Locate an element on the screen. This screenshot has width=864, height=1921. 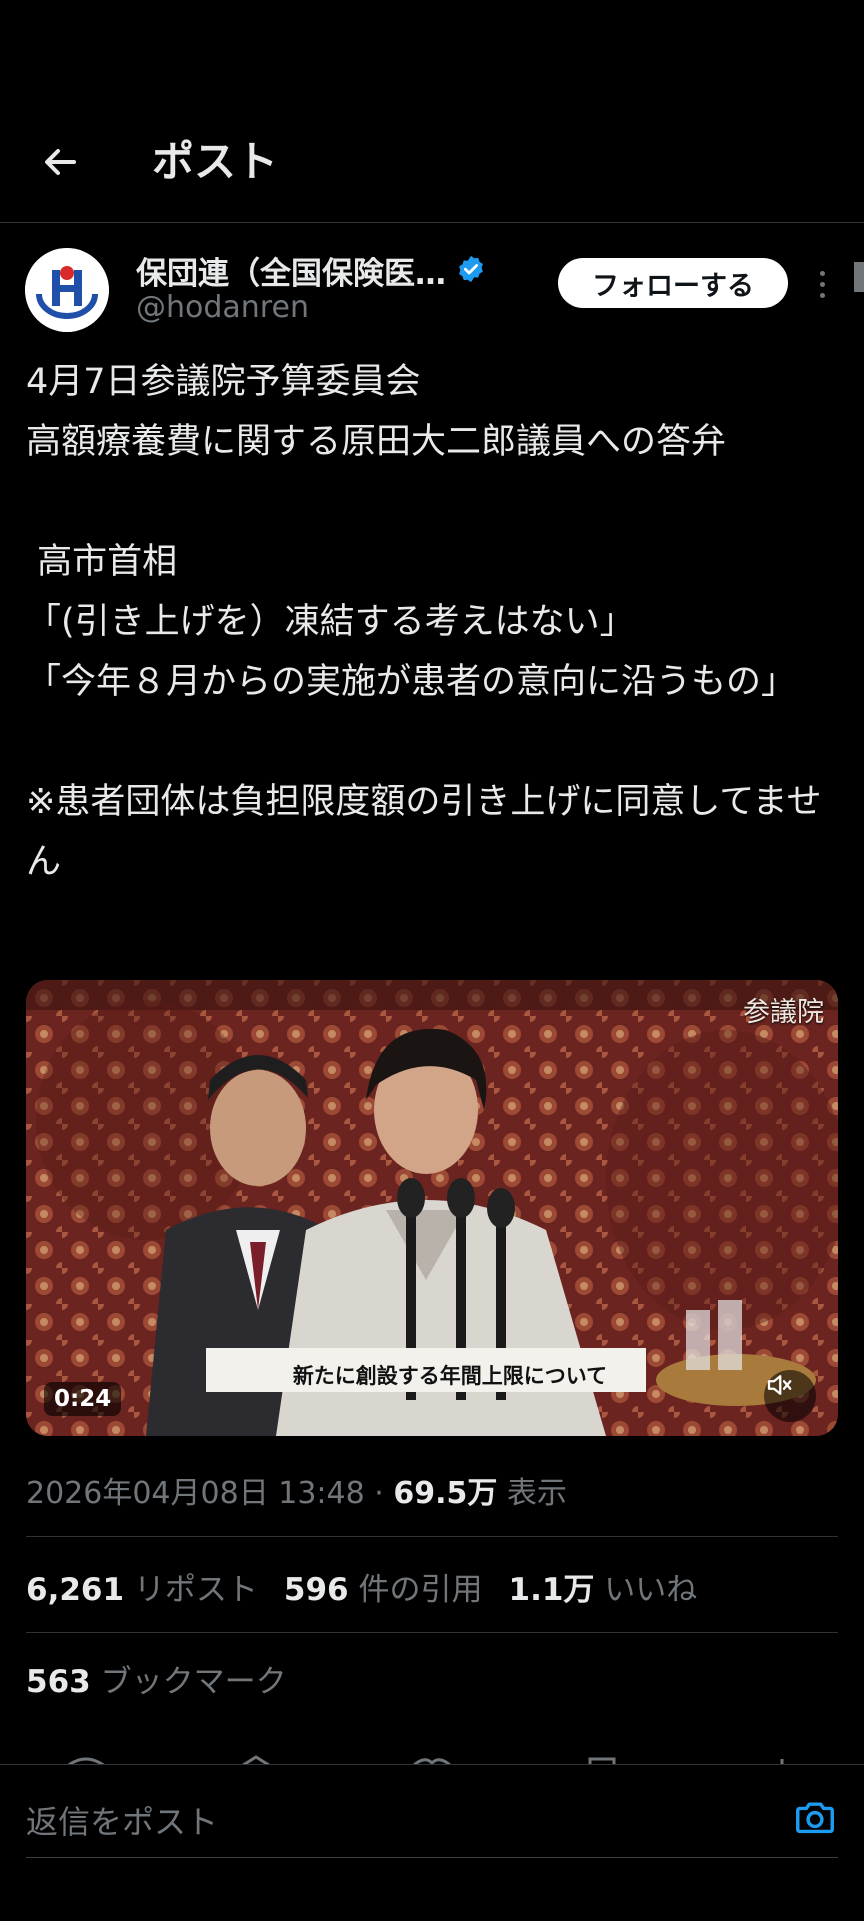
bookmarks-label: ブックマーク is located at coordinates (193, 1682).